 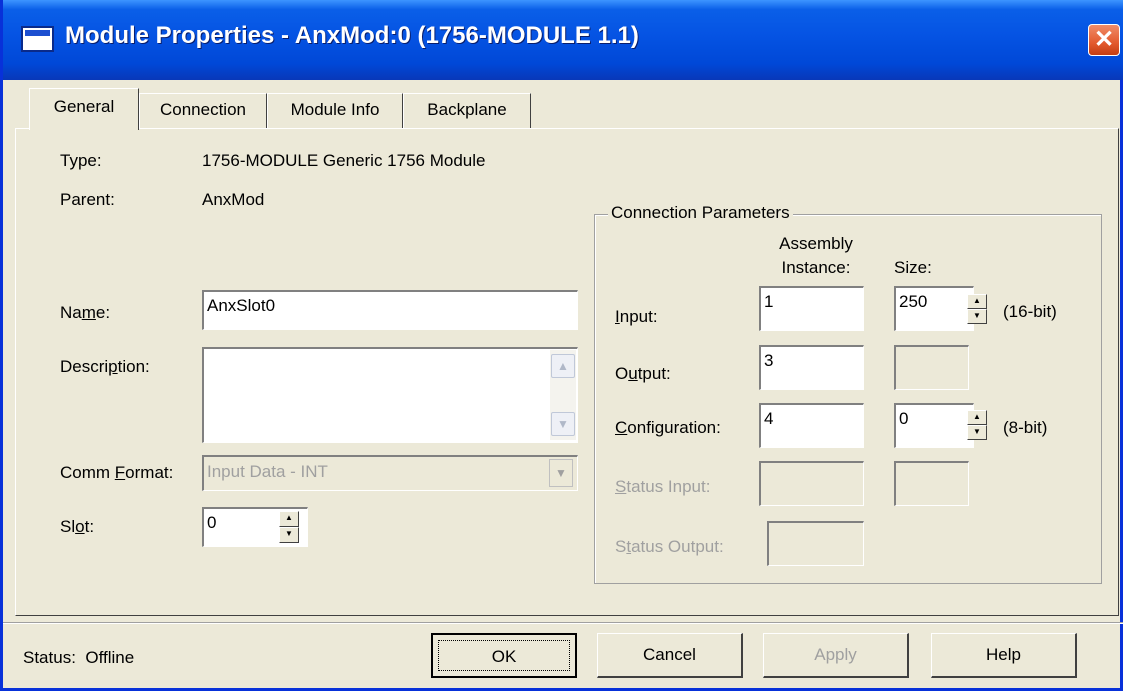 What do you see at coordinates (643, 373) in the screenshot?
I see `output-label: Output:` at bounding box center [643, 373].